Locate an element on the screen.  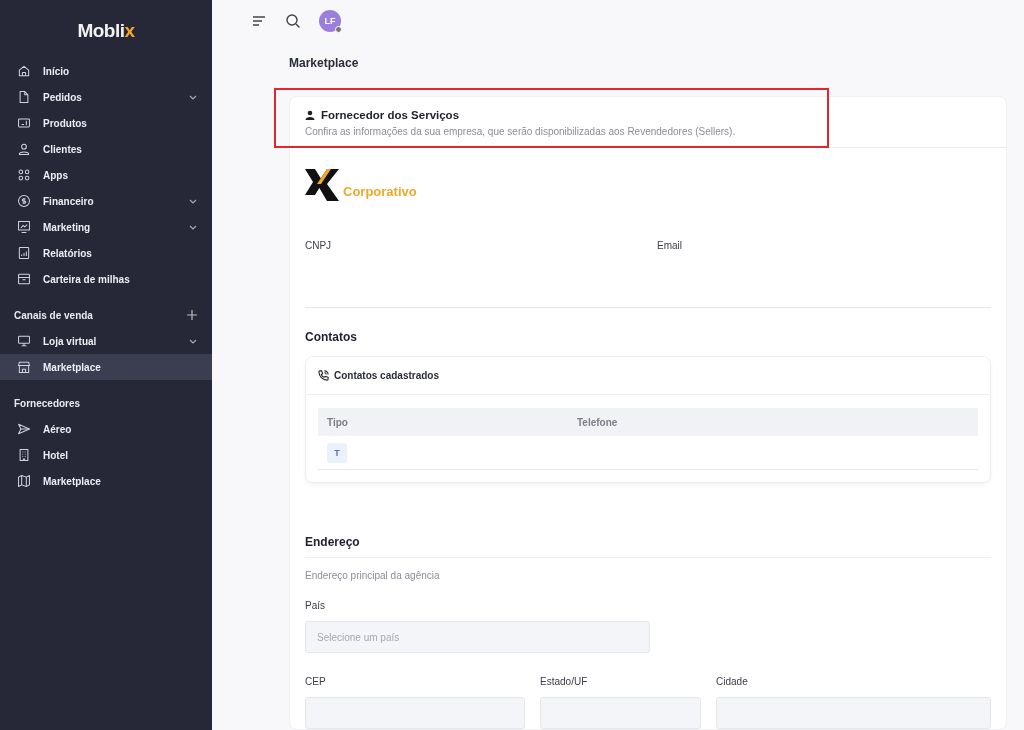
panel-title: Contatos cadastrados is located at coordinates (387, 375).